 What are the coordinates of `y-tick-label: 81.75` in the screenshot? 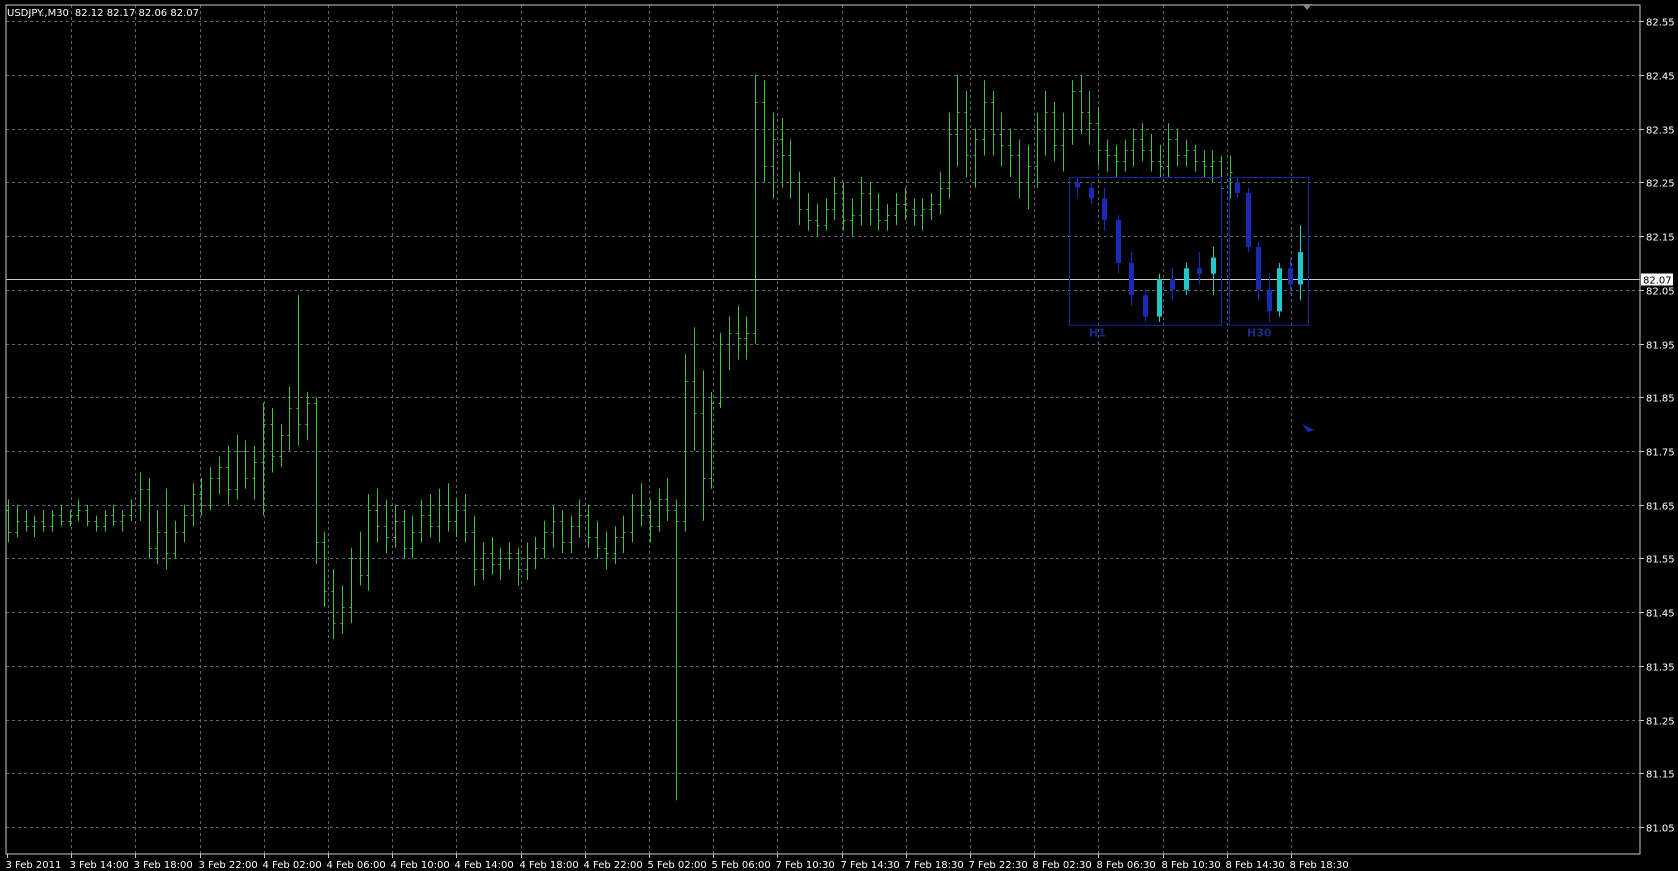 It's located at (1660, 453).